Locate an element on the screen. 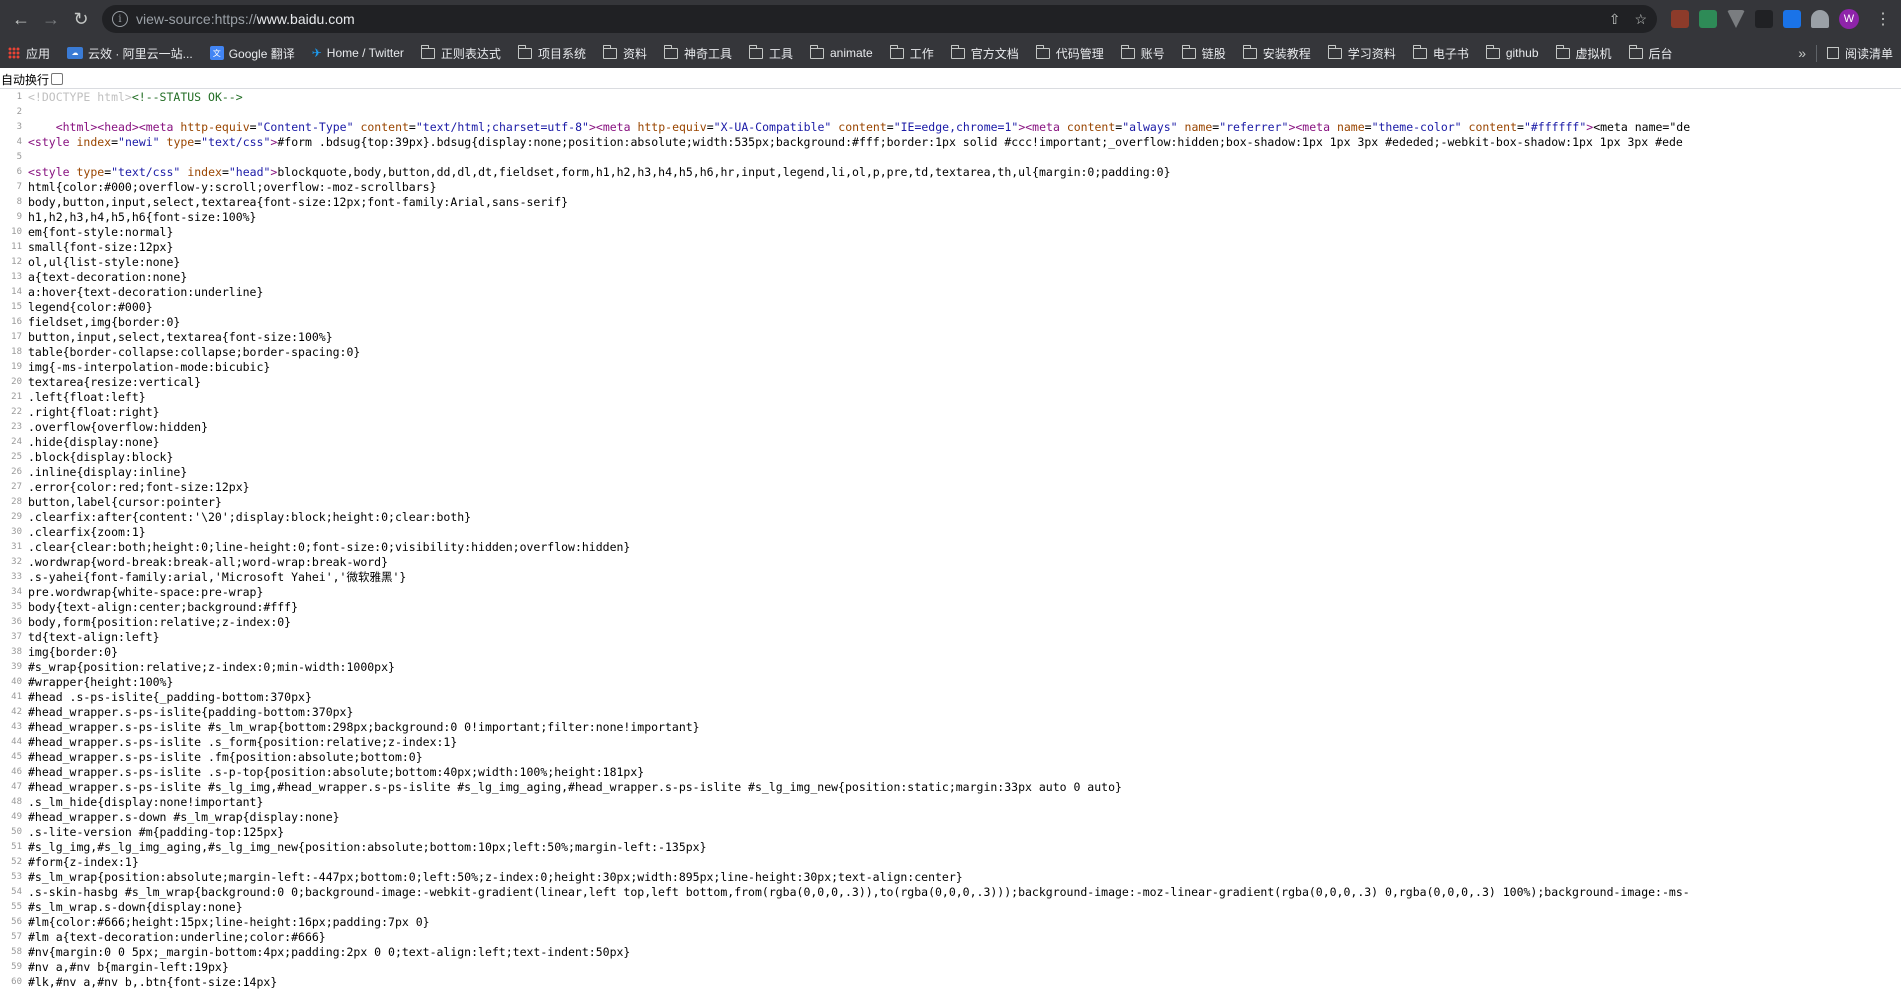 This screenshot has height=995, width=1901. reading-list-button: 阅读清单 is located at coordinates (1854, 53).